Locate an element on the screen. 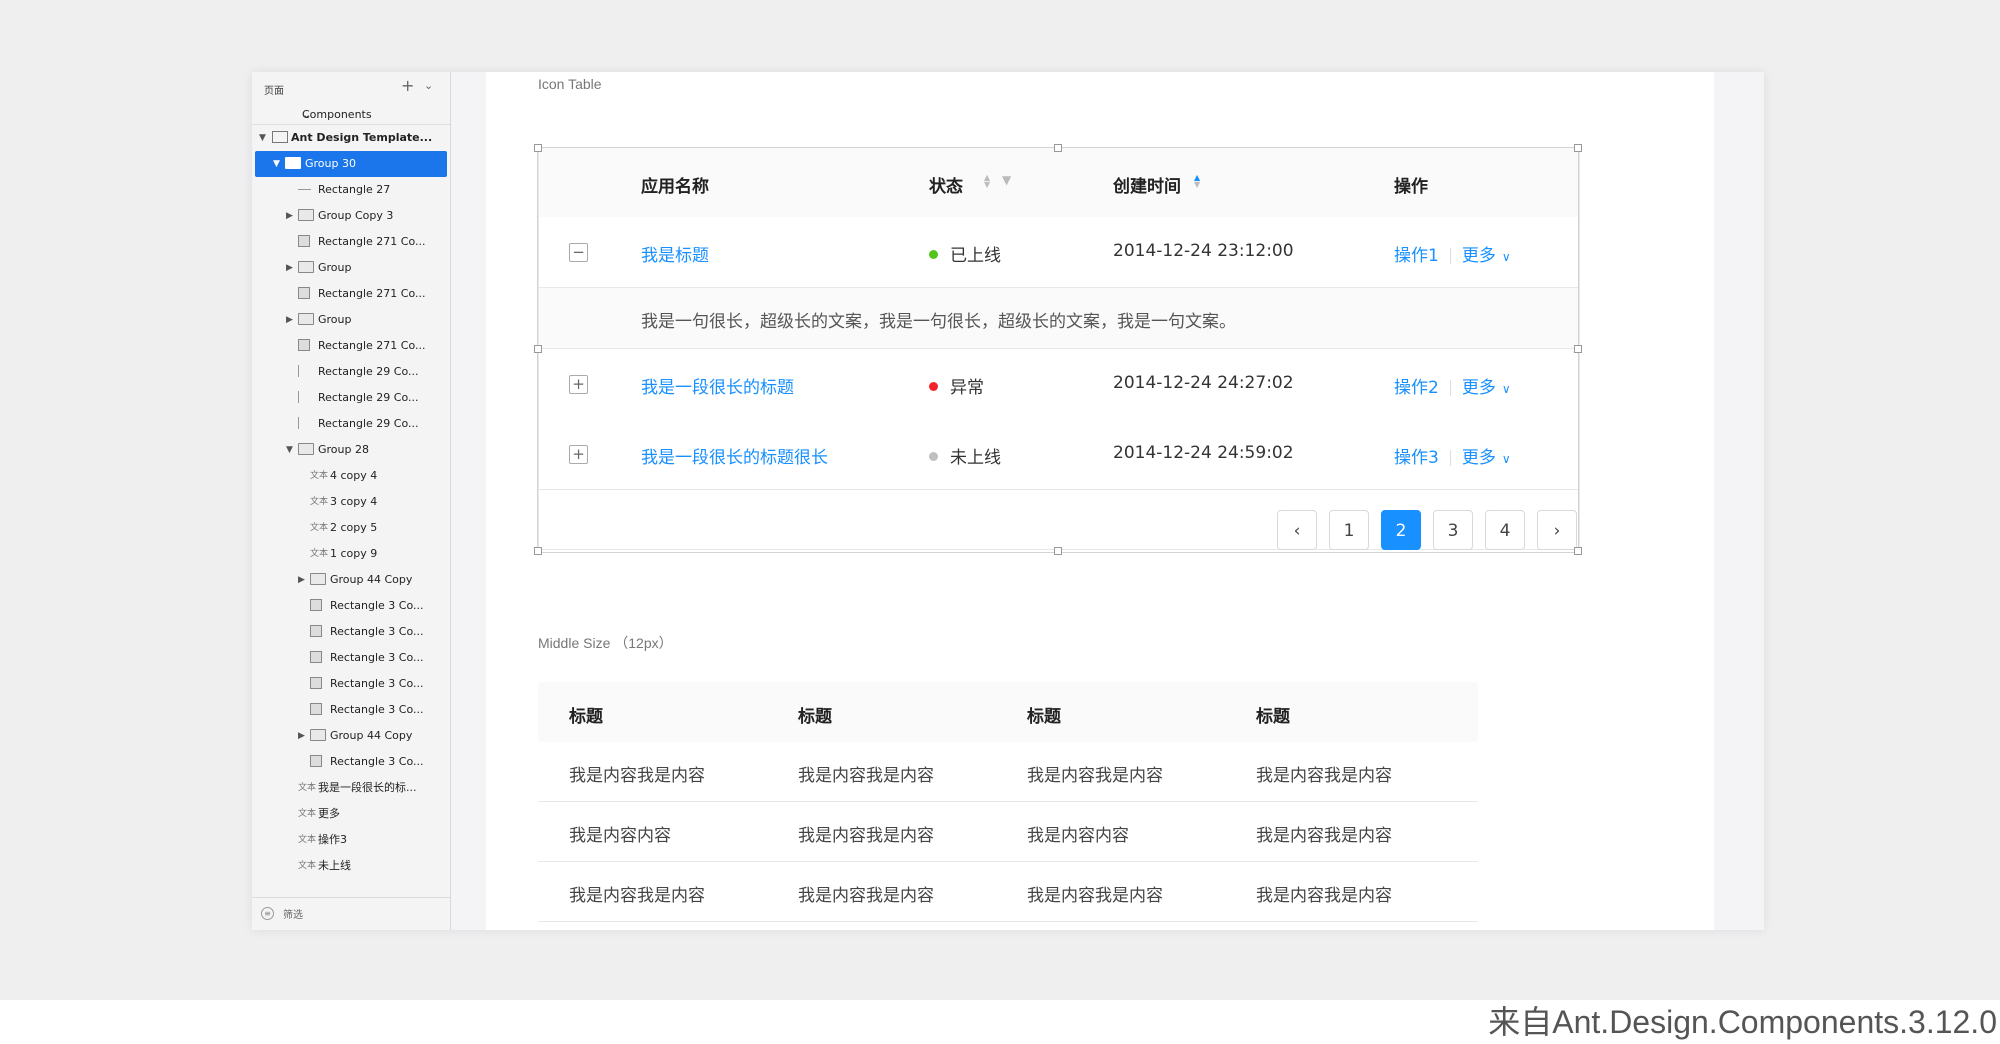 The image size is (2000, 1044). status-text: 未上线 is located at coordinates (975, 458).